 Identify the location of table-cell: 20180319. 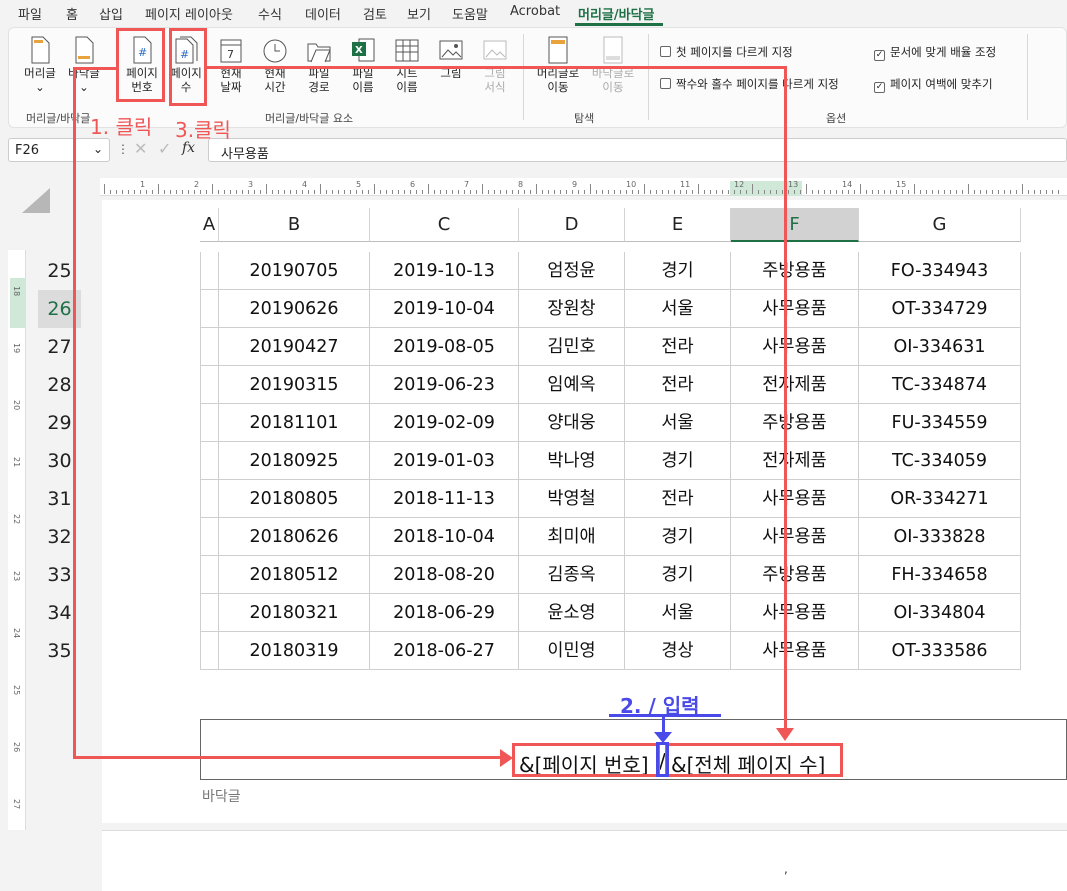
(294, 651).